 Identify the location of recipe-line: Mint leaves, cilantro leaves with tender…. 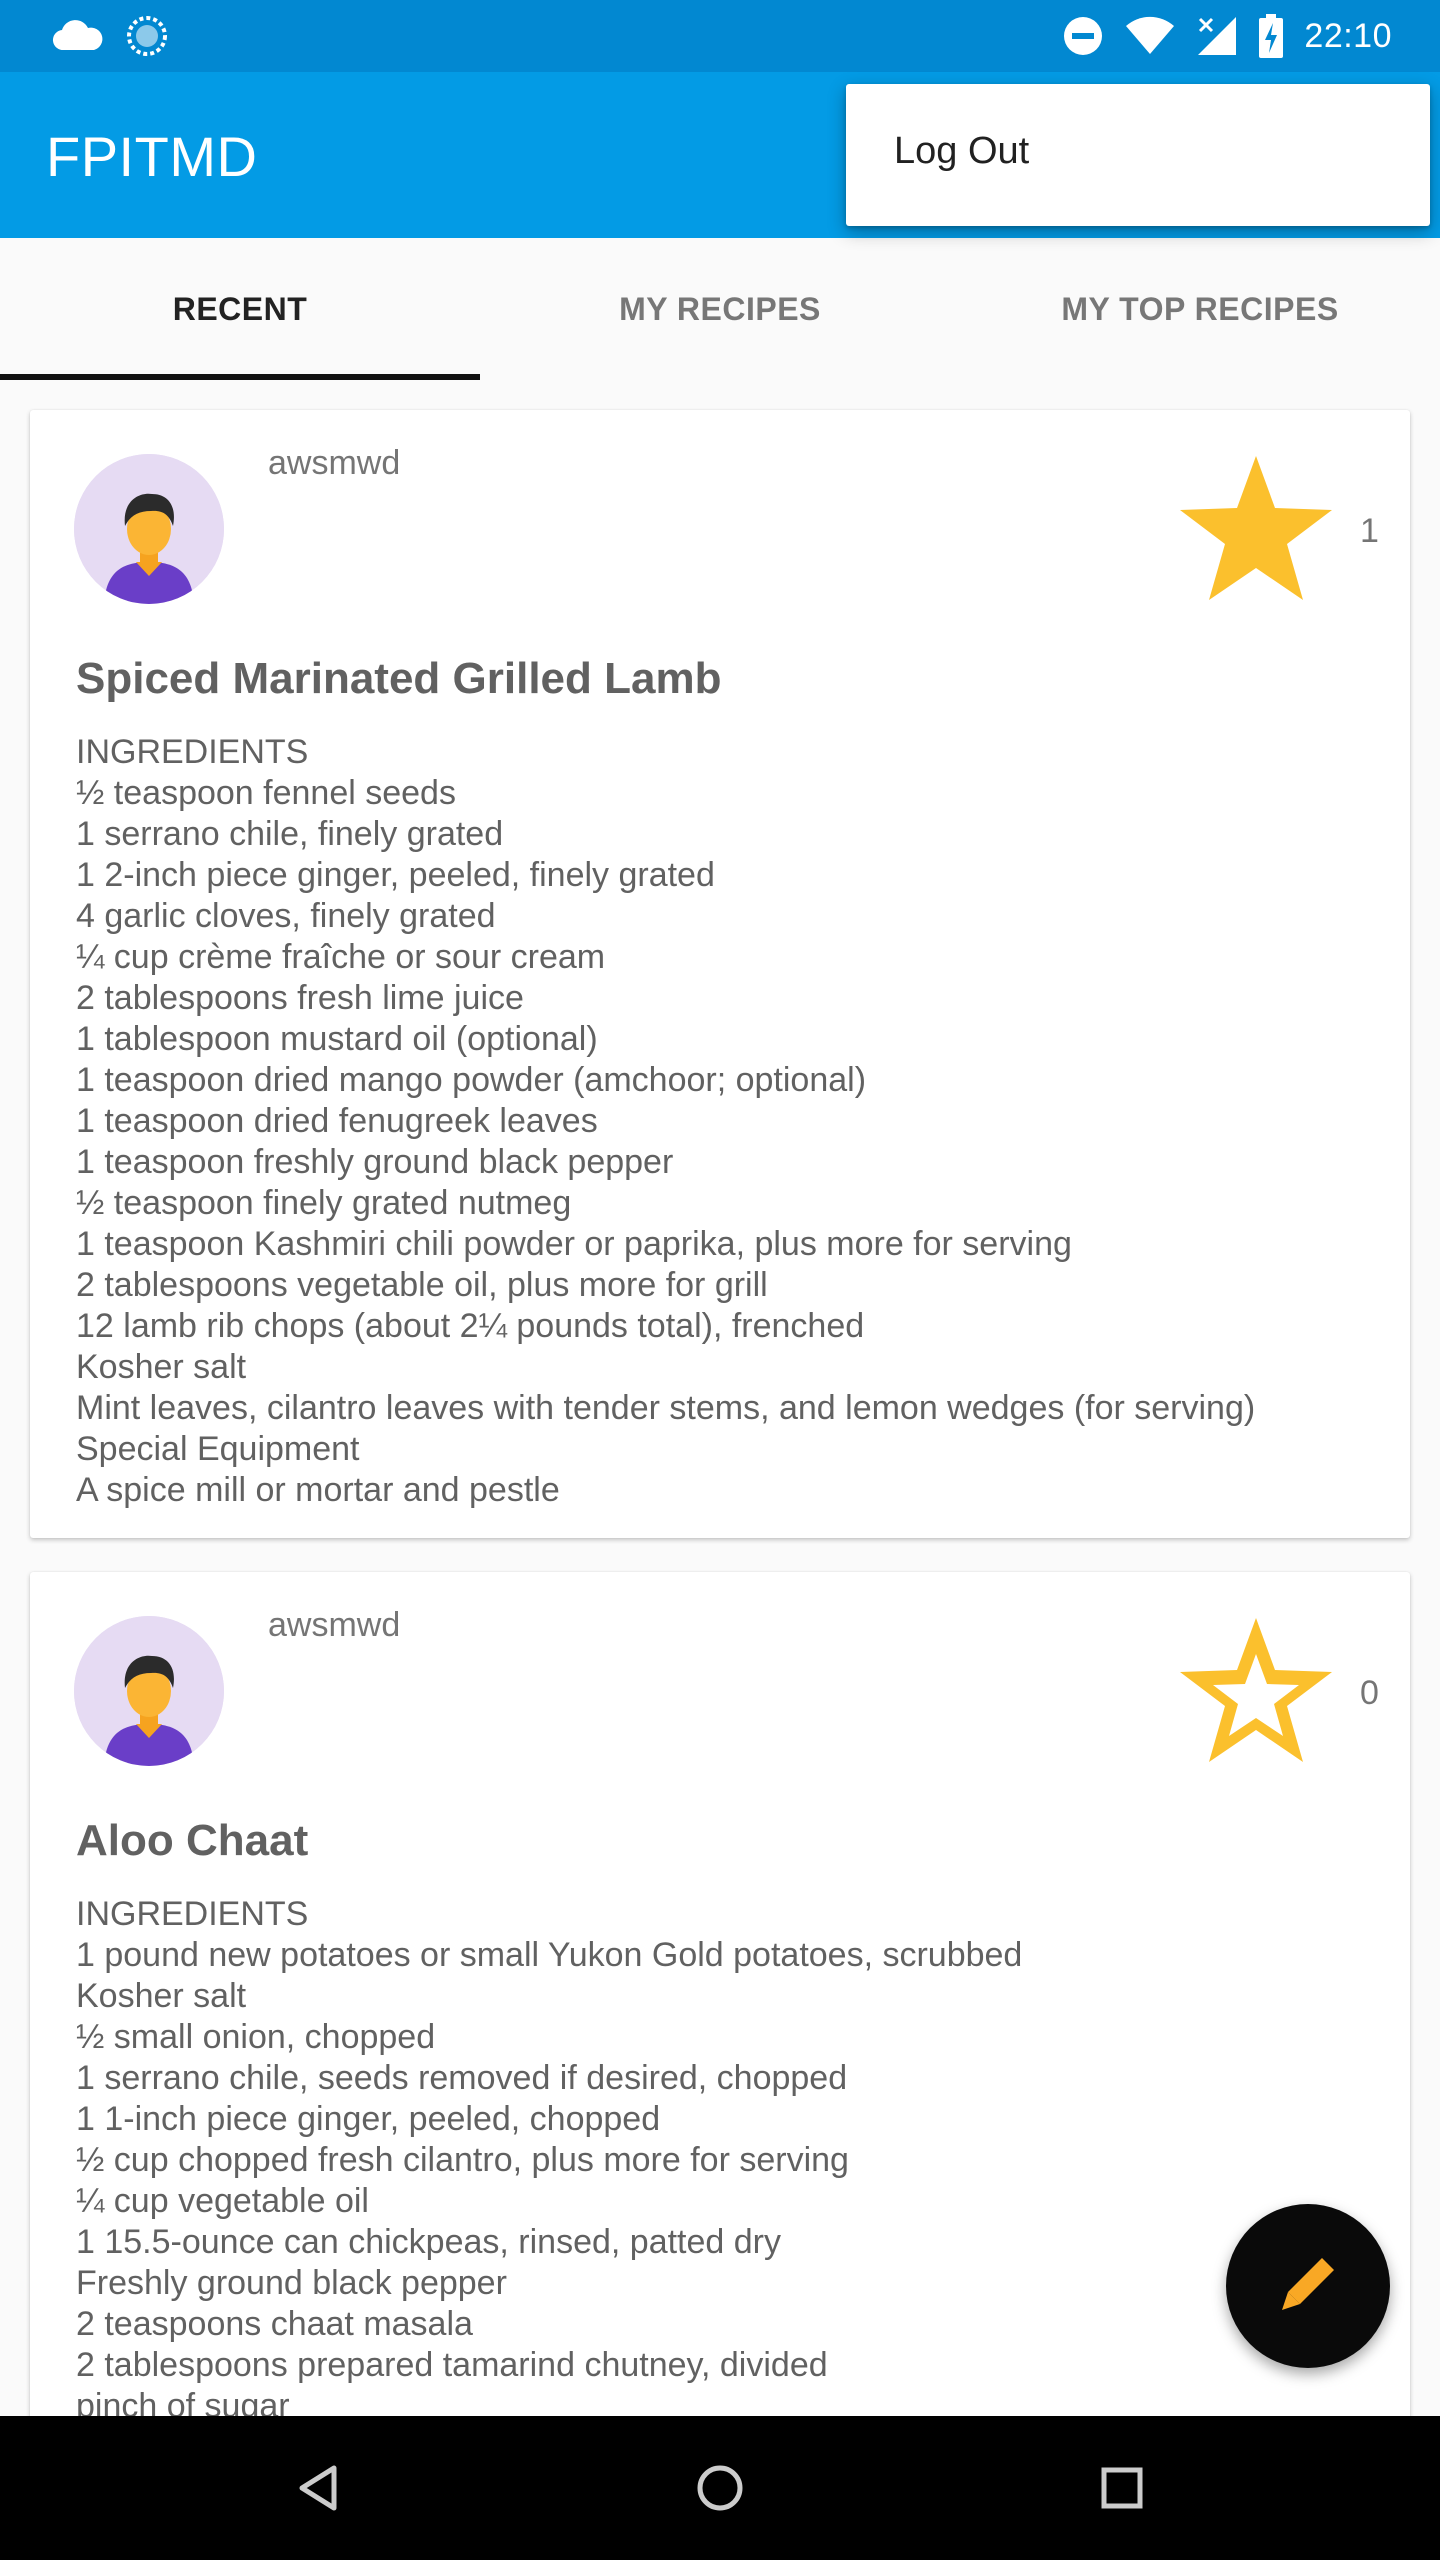
(666, 1408).